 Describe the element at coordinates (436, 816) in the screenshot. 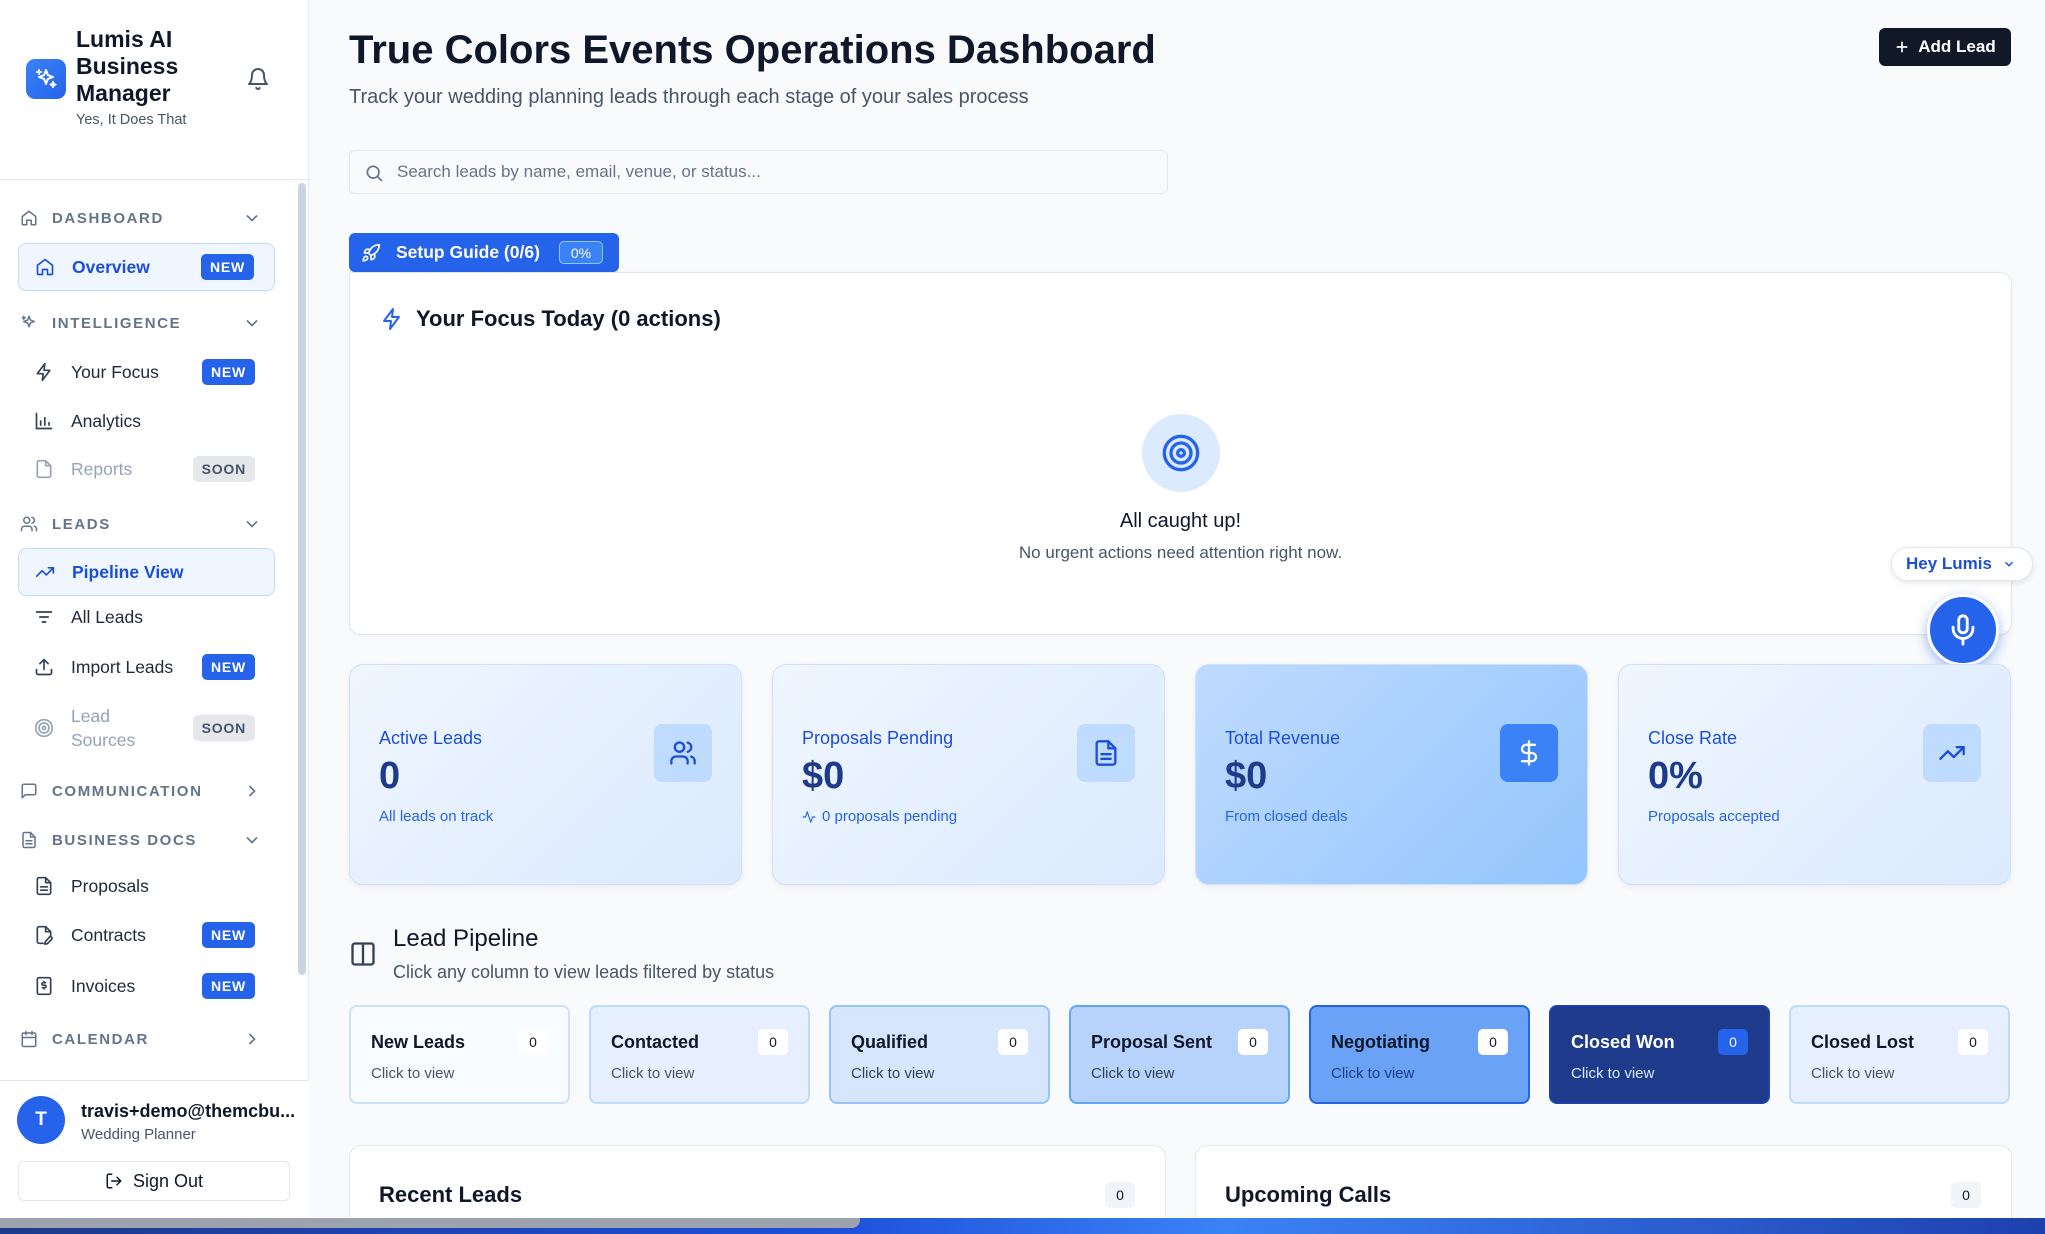

I see `stat-subtext: All leads on track` at that location.